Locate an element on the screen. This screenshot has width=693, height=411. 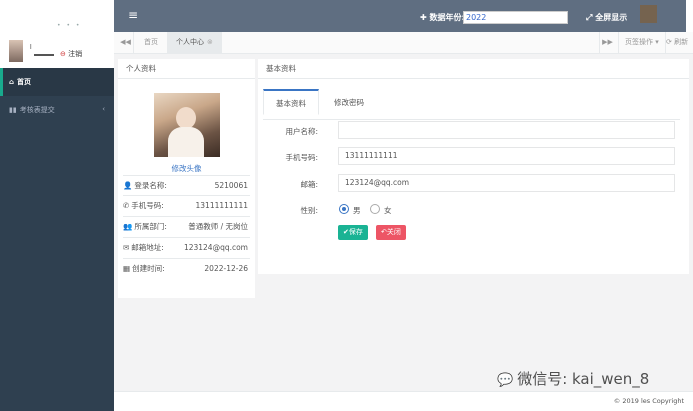
photo-face is located at coordinates (186, 118).